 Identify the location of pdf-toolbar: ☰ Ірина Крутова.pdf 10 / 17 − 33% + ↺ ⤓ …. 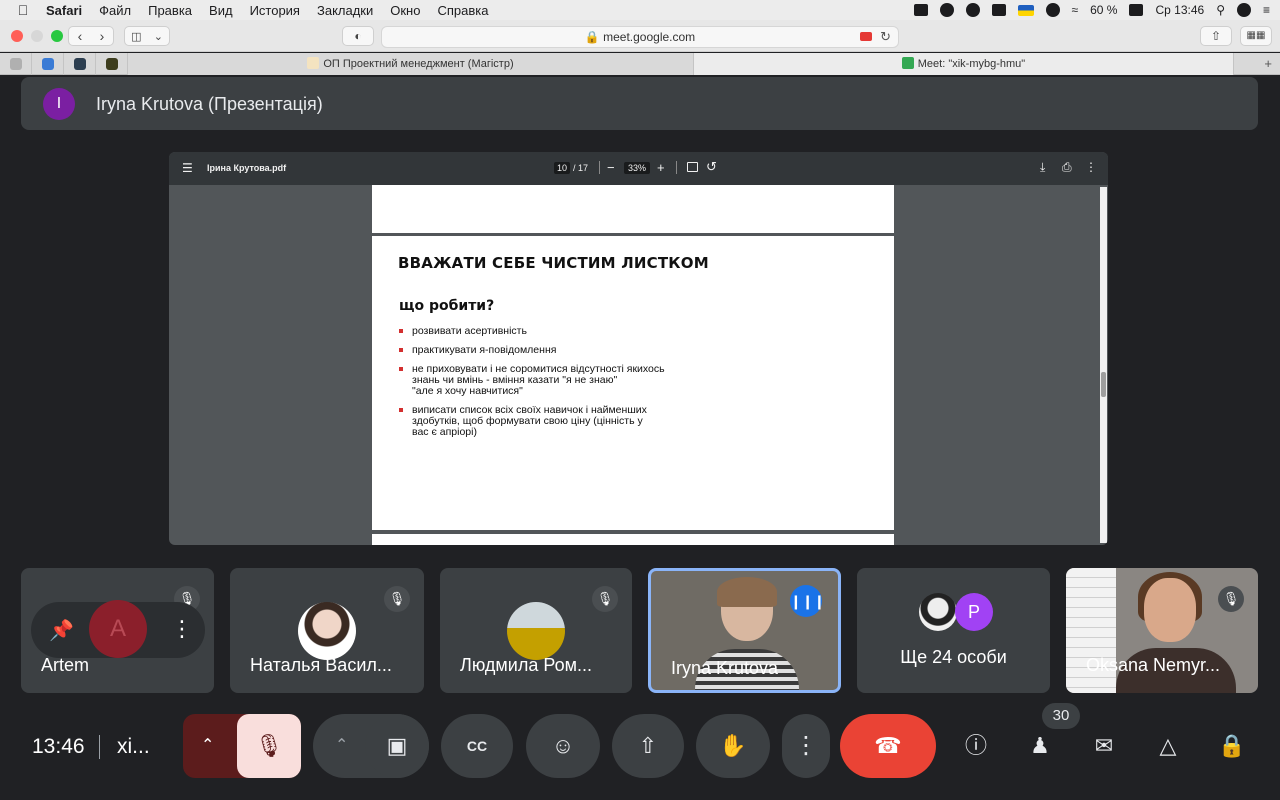
(638, 168).